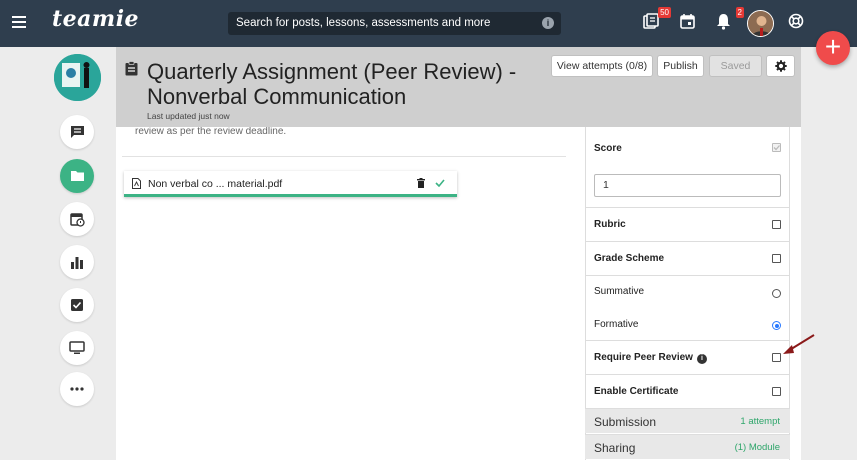 Image resolution: width=857 pixels, height=460 pixels. I want to click on rail-posts-button, so click(77, 132).